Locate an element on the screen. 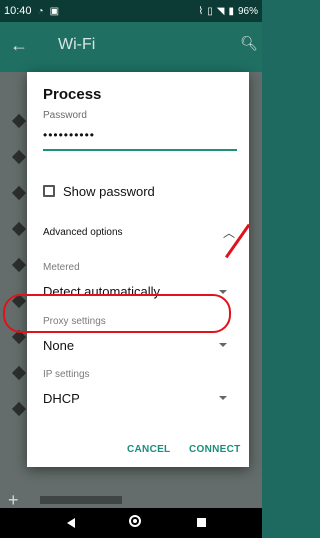 Image resolution: width=320 pixels, height=538 pixels. password-input: •••••••••• is located at coordinates (69, 135).